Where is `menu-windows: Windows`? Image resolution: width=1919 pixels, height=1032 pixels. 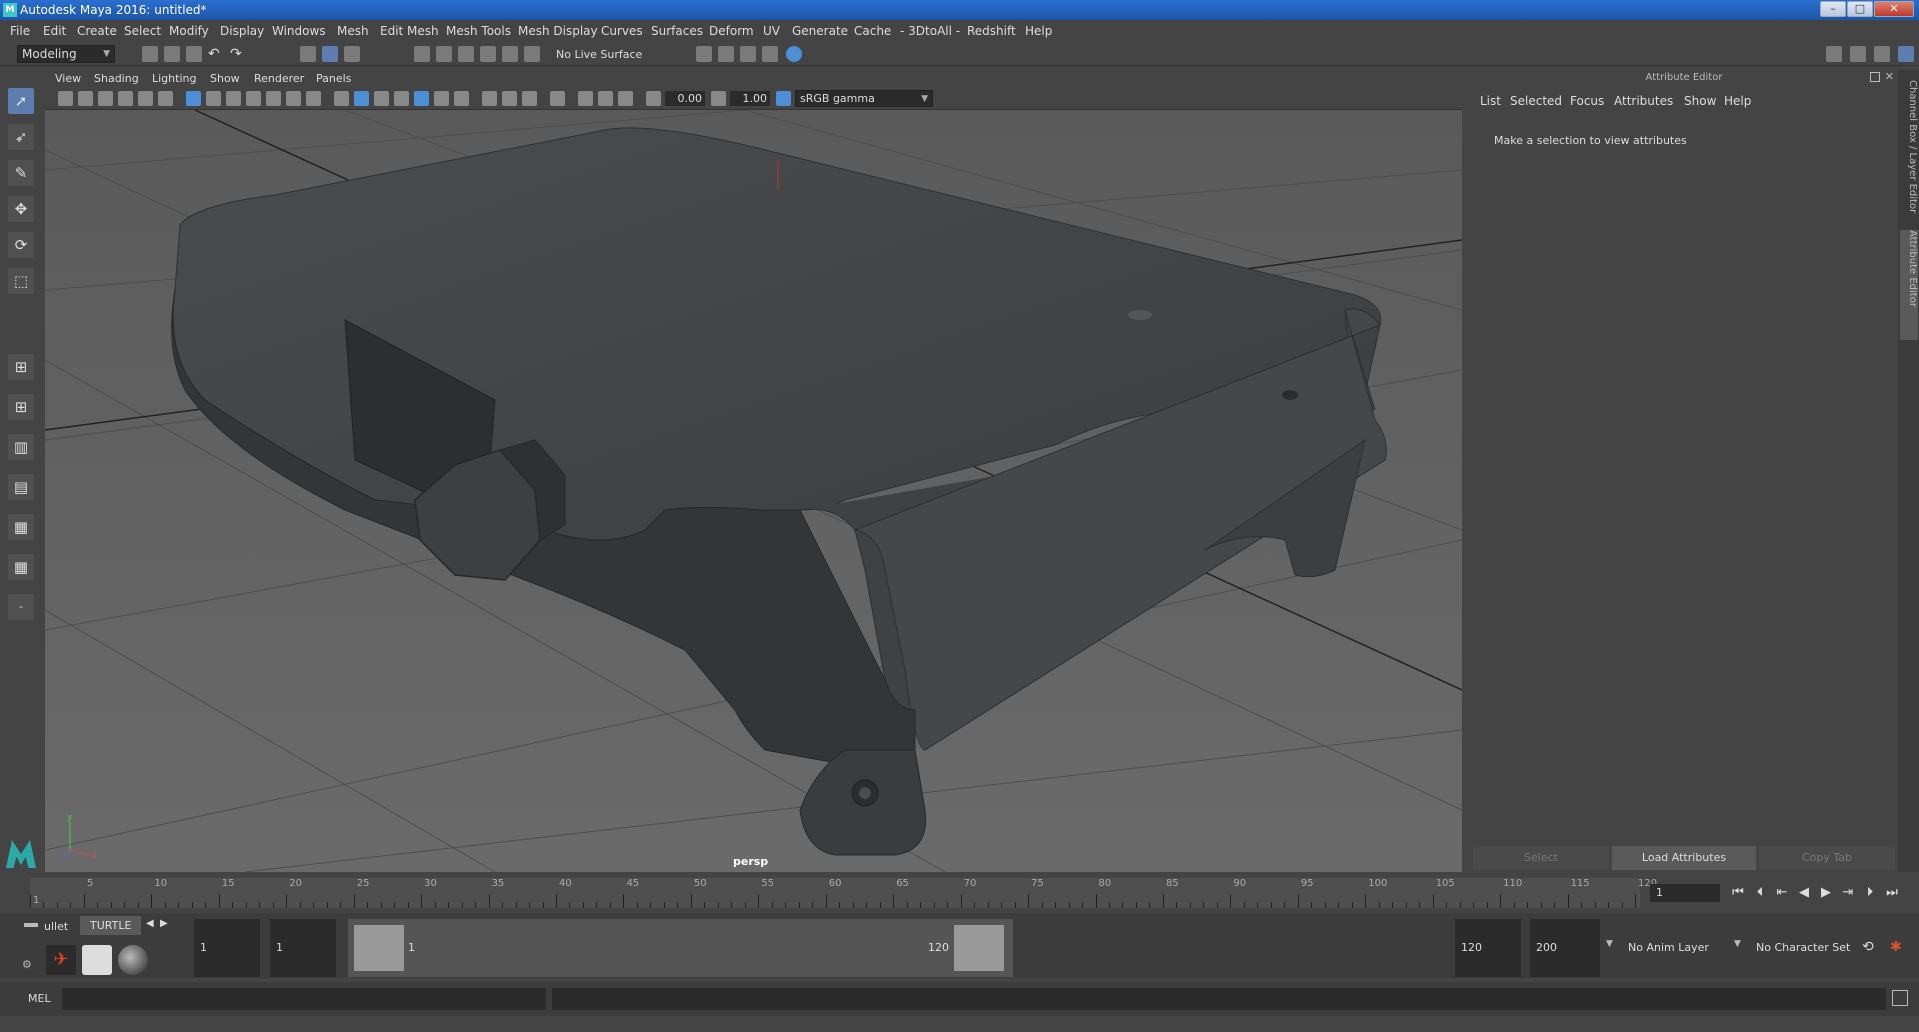
menu-windows: Windows is located at coordinates (299, 31).